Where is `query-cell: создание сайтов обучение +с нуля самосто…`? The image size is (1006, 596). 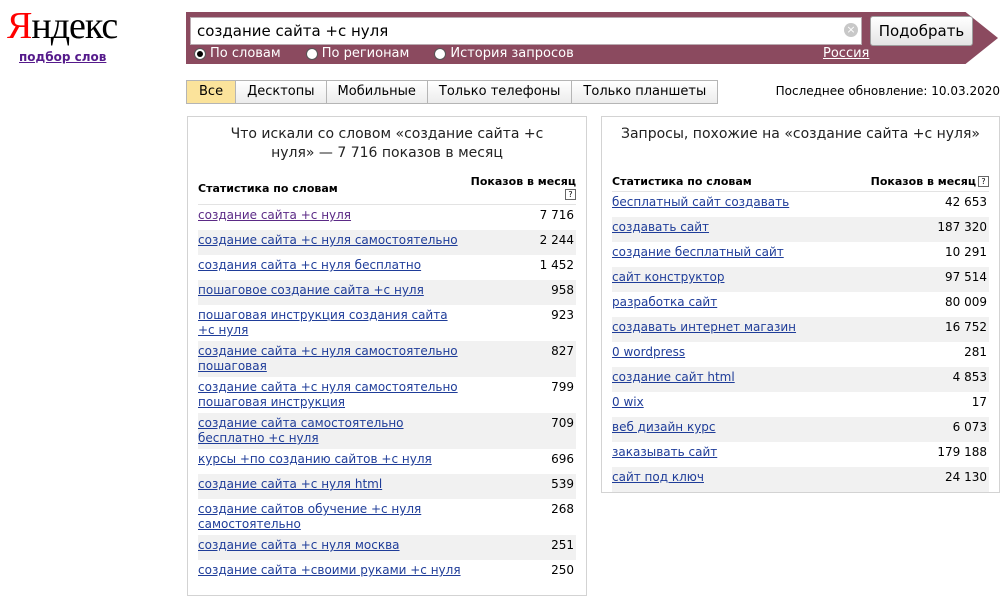
query-cell: создание сайтов обучение +с нуля самосто… is located at coordinates (333, 517).